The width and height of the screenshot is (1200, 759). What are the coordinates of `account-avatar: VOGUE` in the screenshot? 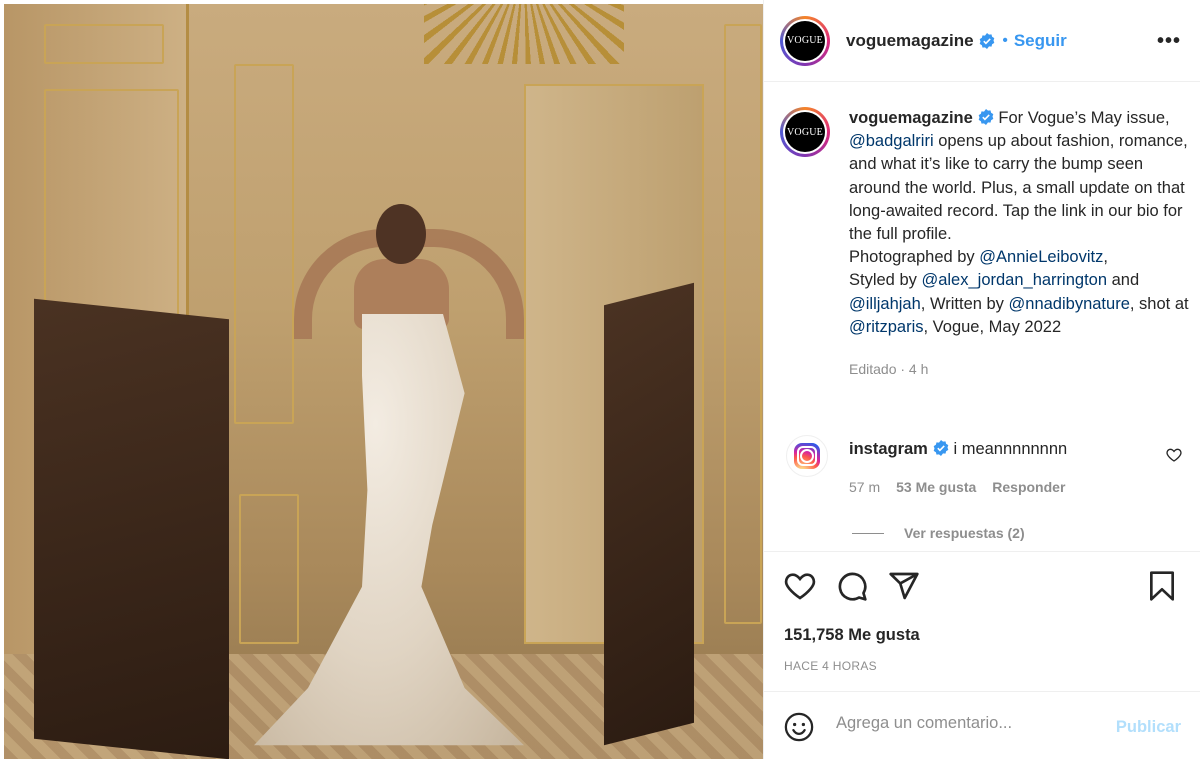 It's located at (805, 40).